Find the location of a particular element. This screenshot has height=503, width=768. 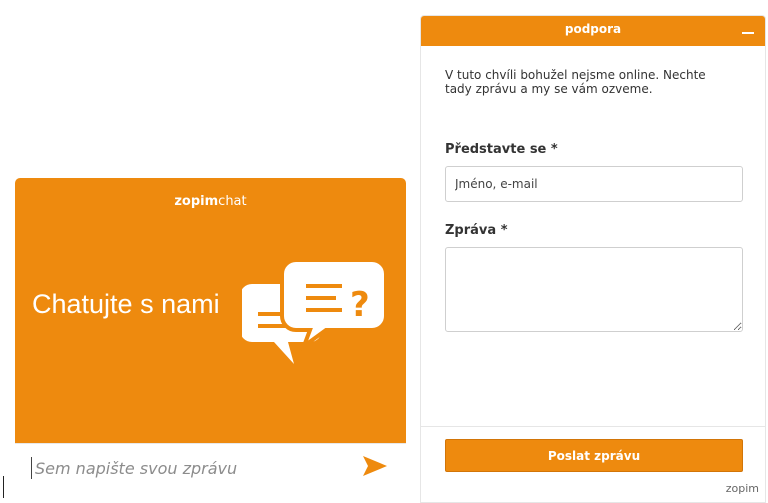

name-label: Představte se * is located at coordinates (501, 149).